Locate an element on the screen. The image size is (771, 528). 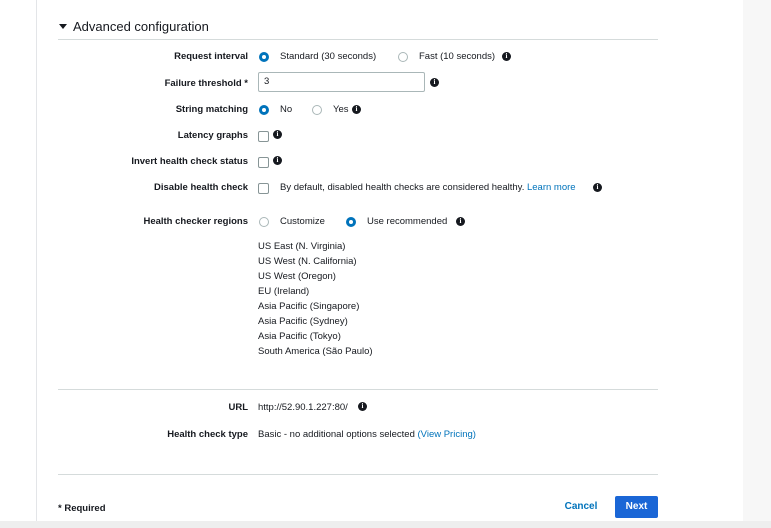
string-matching-label: String matching is located at coordinates (211, 109).